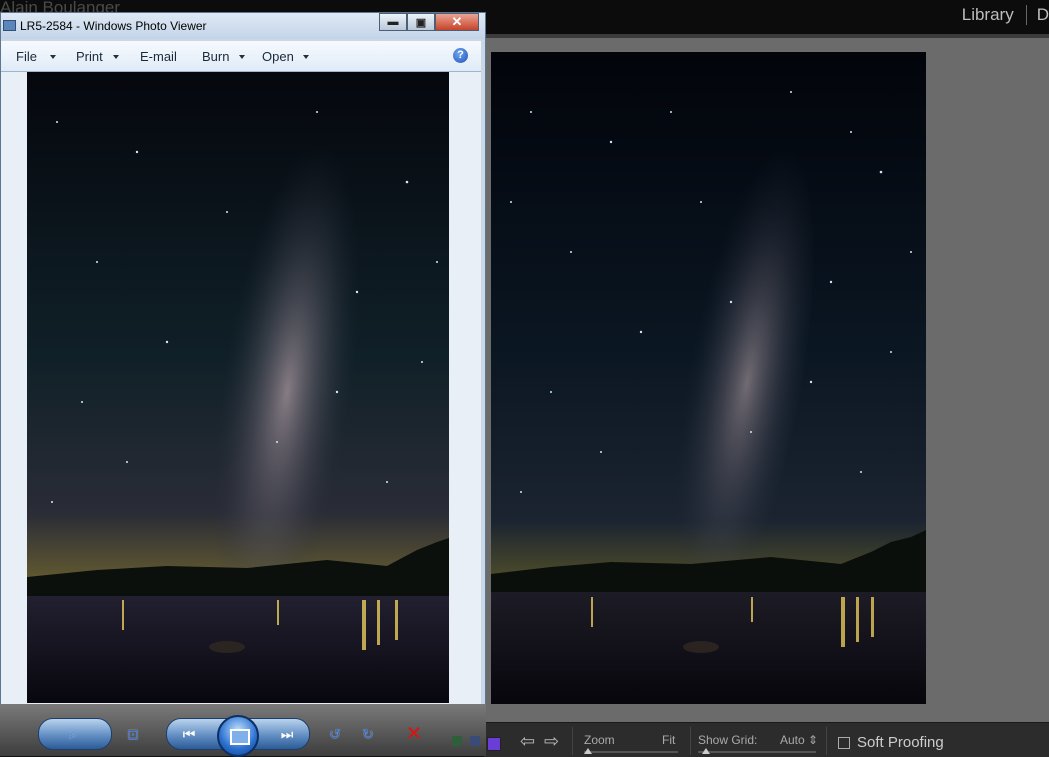 This screenshot has width=1049, height=757. I want to click on burn-chevron-down-icon, so click(242, 57).